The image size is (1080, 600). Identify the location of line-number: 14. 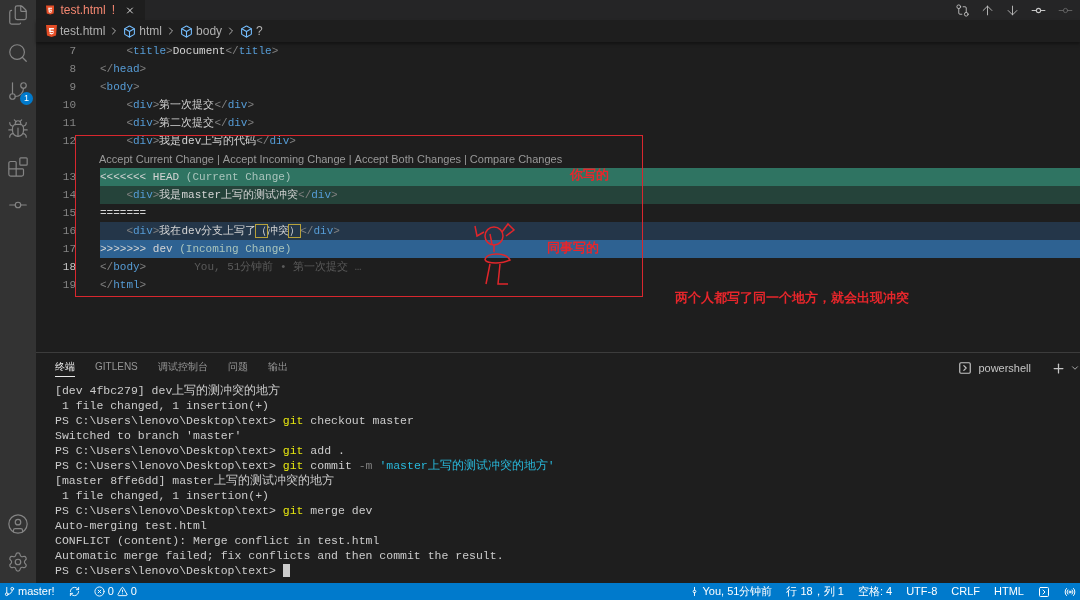
(68, 195).